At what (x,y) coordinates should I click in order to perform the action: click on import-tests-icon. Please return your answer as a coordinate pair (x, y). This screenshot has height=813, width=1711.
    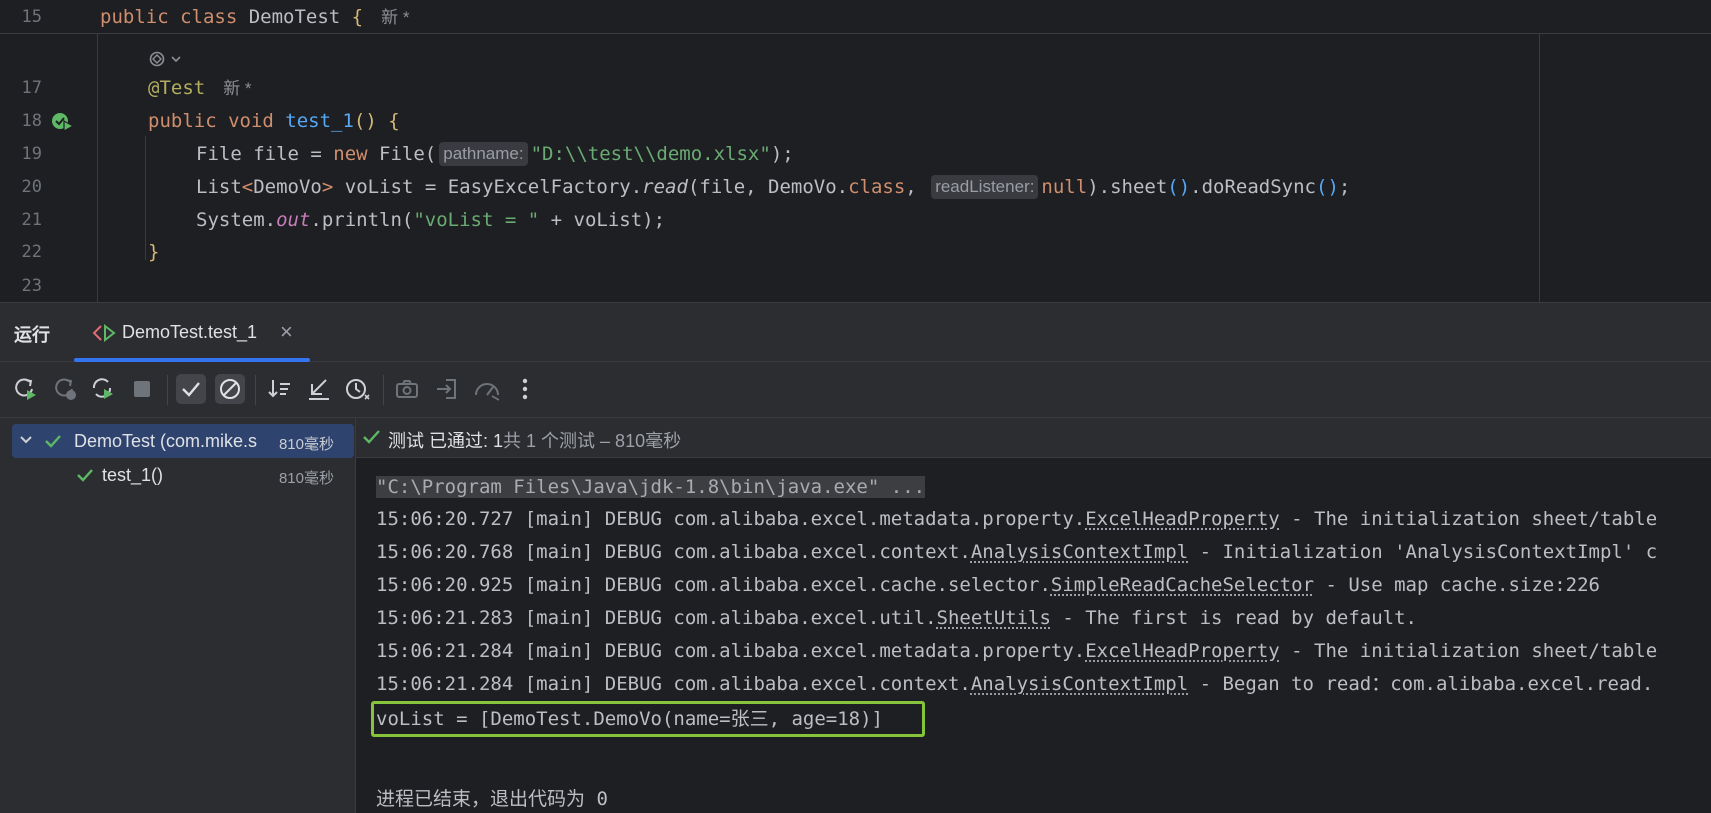
    Looking at the image, I should click on (447, 389).